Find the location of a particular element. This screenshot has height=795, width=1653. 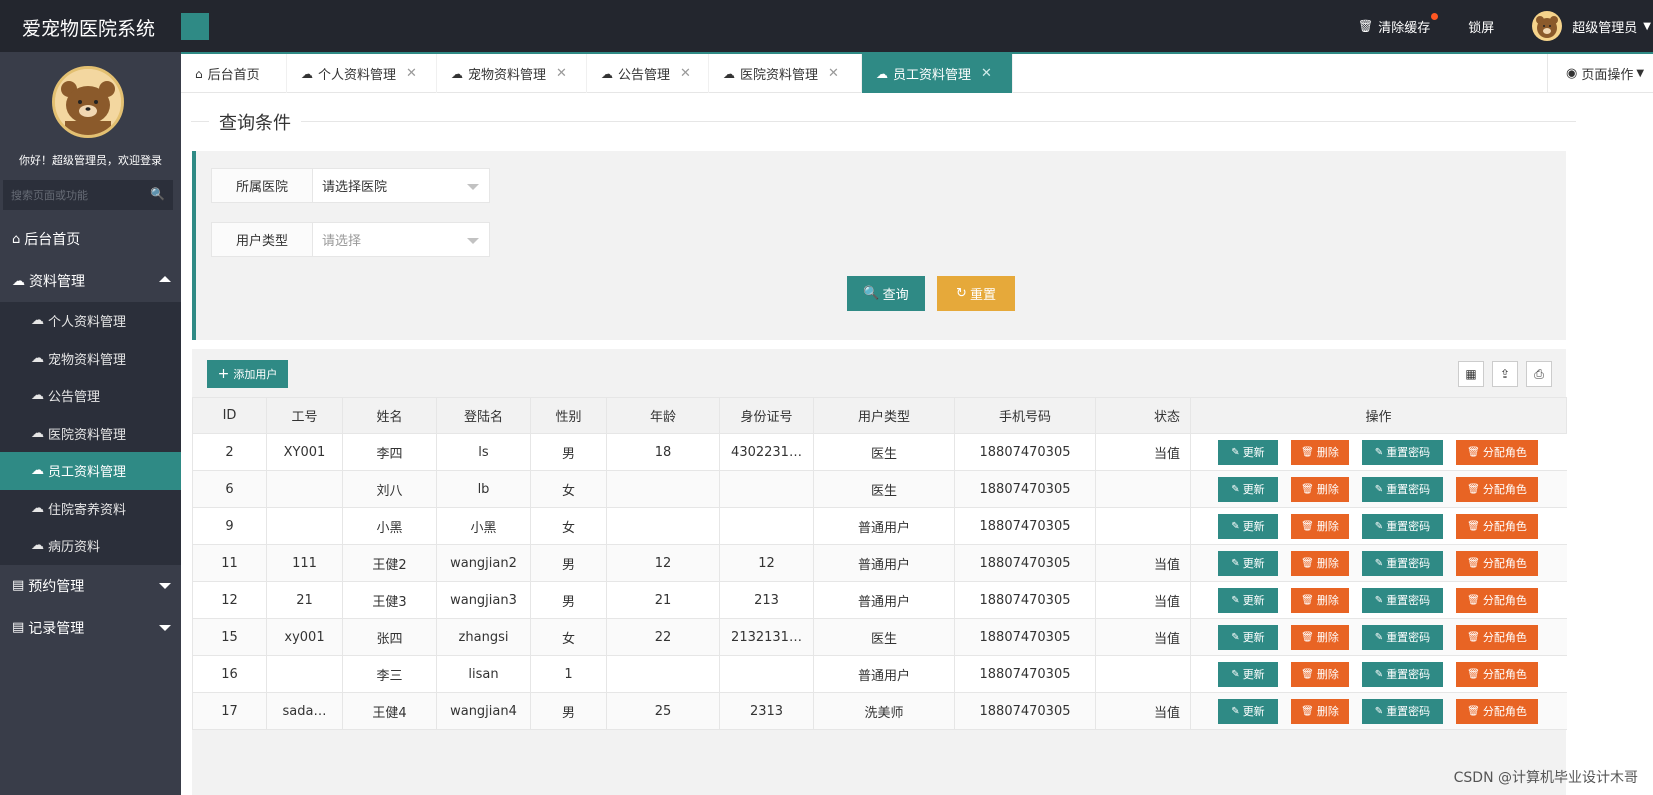

column-header: 年龄 is located at coordinates (663, 415).